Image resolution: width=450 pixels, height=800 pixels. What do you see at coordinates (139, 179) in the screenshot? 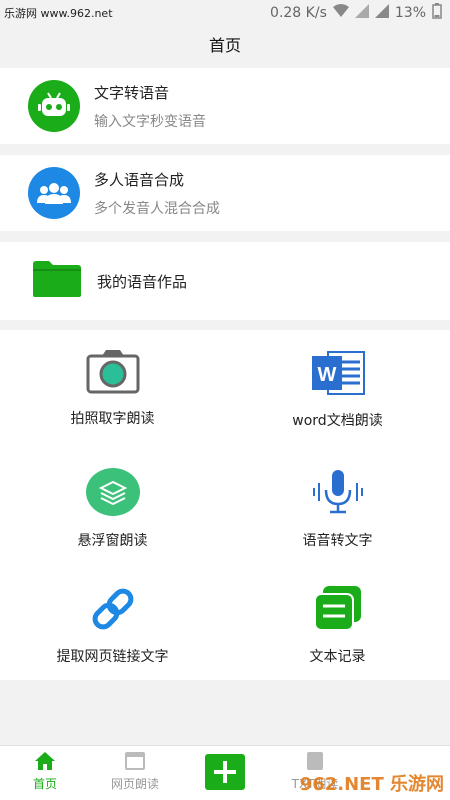
I see `feature-title: 多人语音合成` at bounding box center [139, 179].